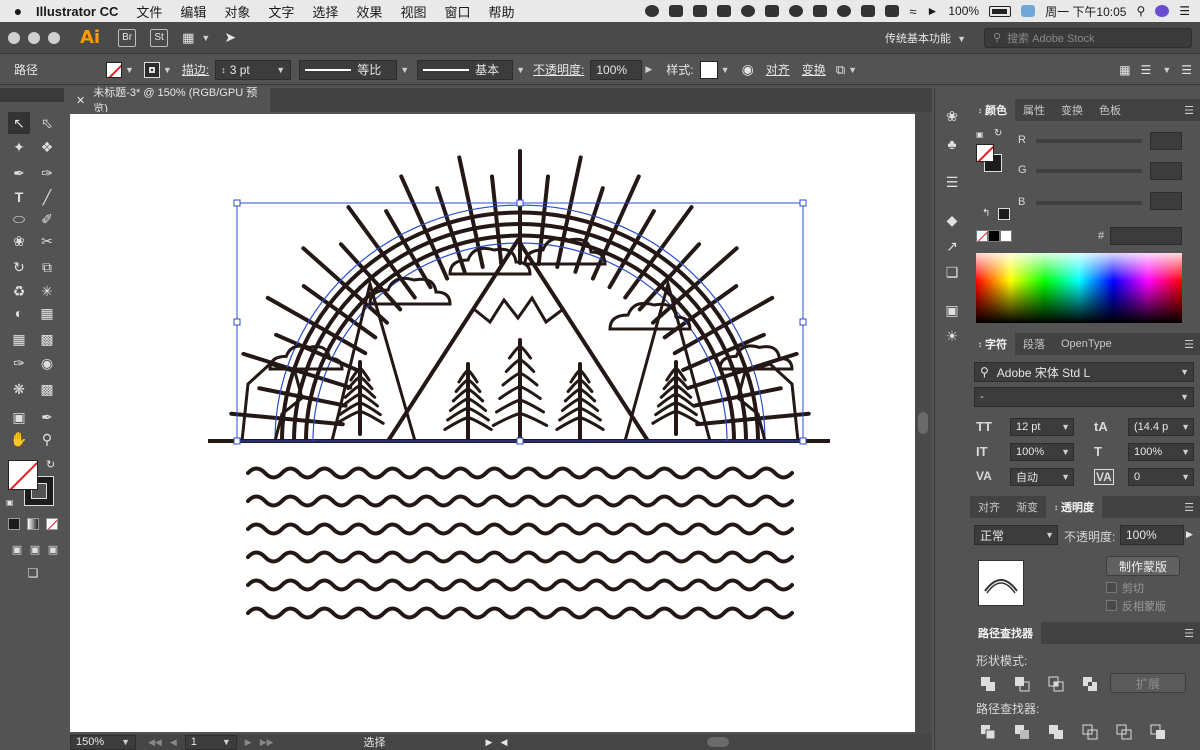 Image resolution: width=1200 pixels, height=750 pixels. I want to click on zoom-field: 150% ▼, so click(103, 742).